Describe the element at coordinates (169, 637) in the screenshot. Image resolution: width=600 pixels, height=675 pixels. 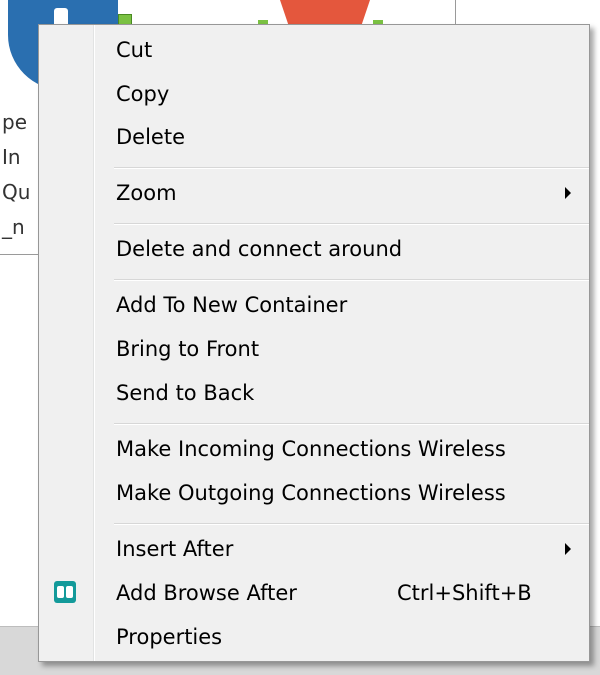
I see `menu-item-label: Properties` at that location.